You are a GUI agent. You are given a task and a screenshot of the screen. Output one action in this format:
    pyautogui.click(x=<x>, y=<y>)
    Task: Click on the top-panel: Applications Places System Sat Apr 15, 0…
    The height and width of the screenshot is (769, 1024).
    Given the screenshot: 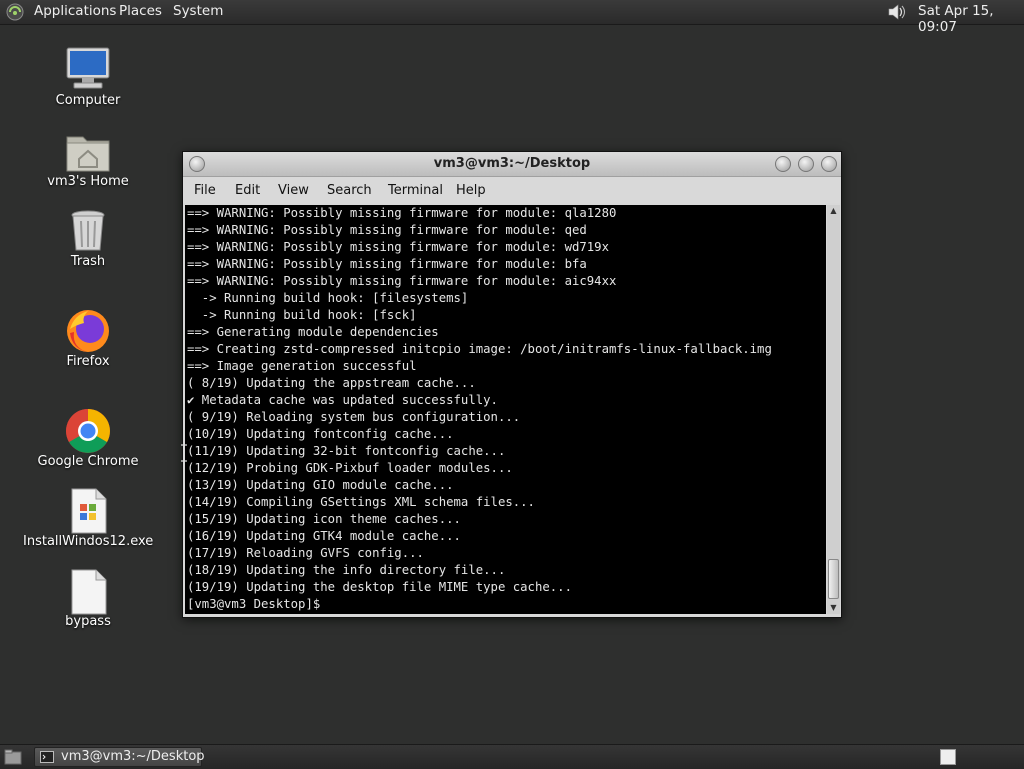 What is the action you would take?
    pyautogui.click(x=512, y=17)
    